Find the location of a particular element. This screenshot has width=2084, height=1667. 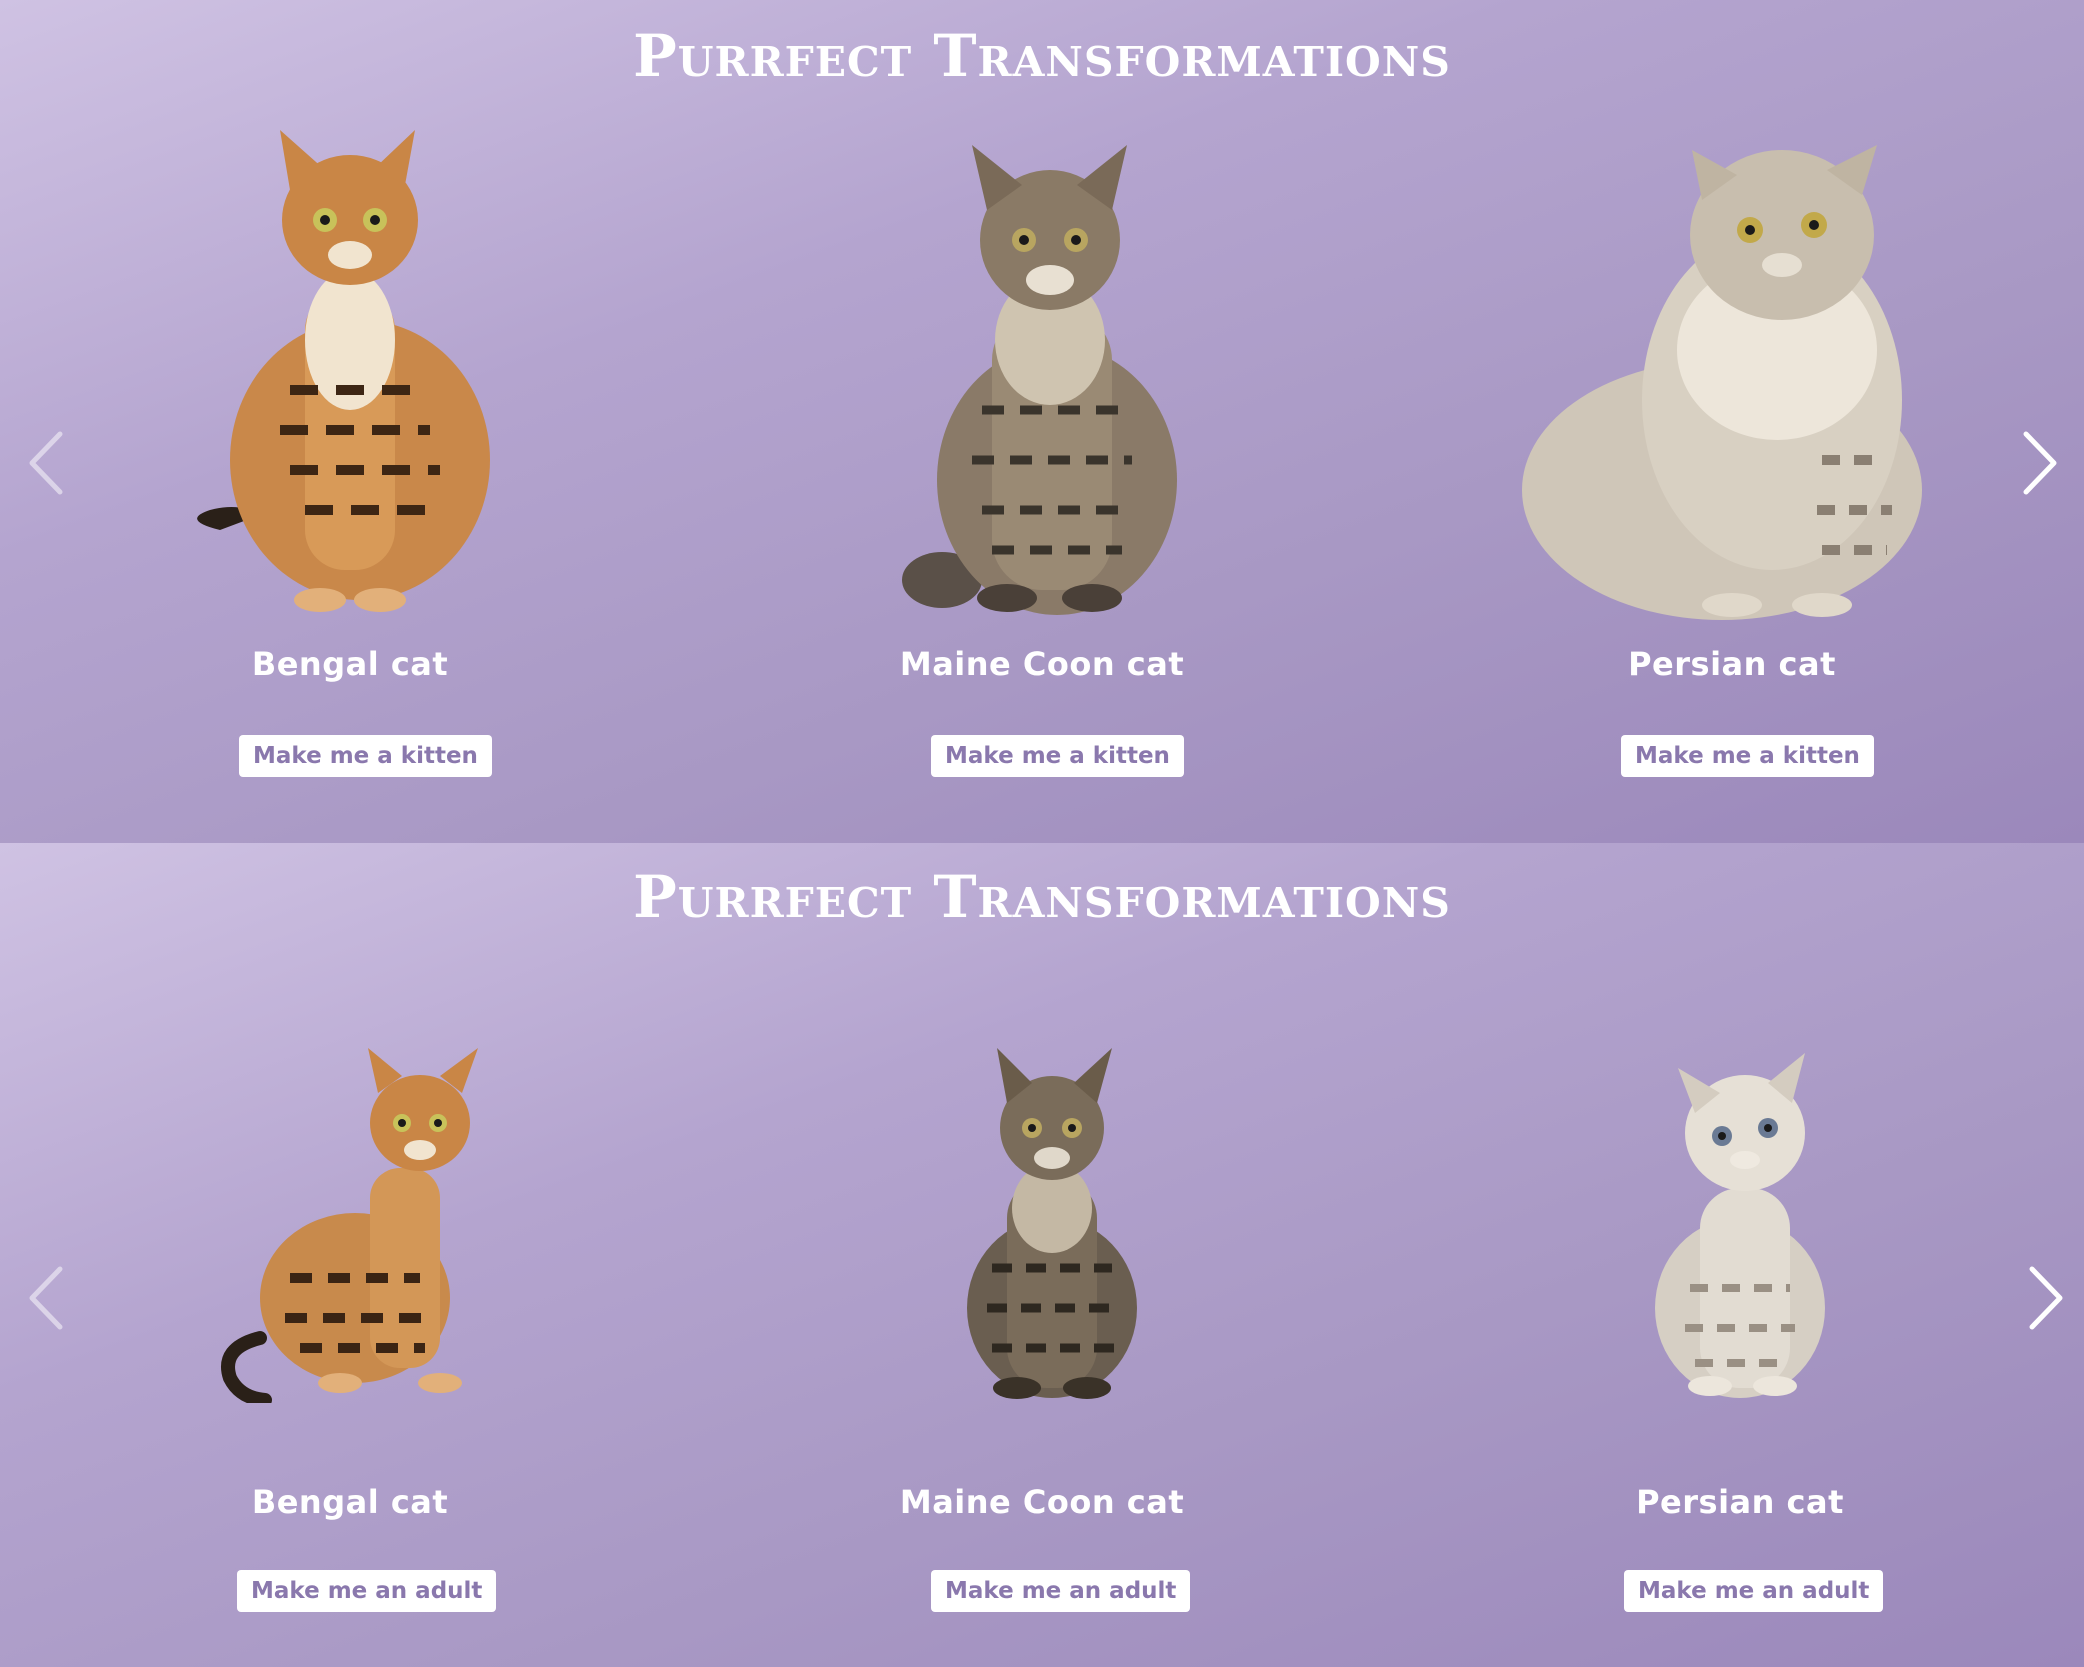

maine-coon-cat-image is located at coordinates (1039, 380).